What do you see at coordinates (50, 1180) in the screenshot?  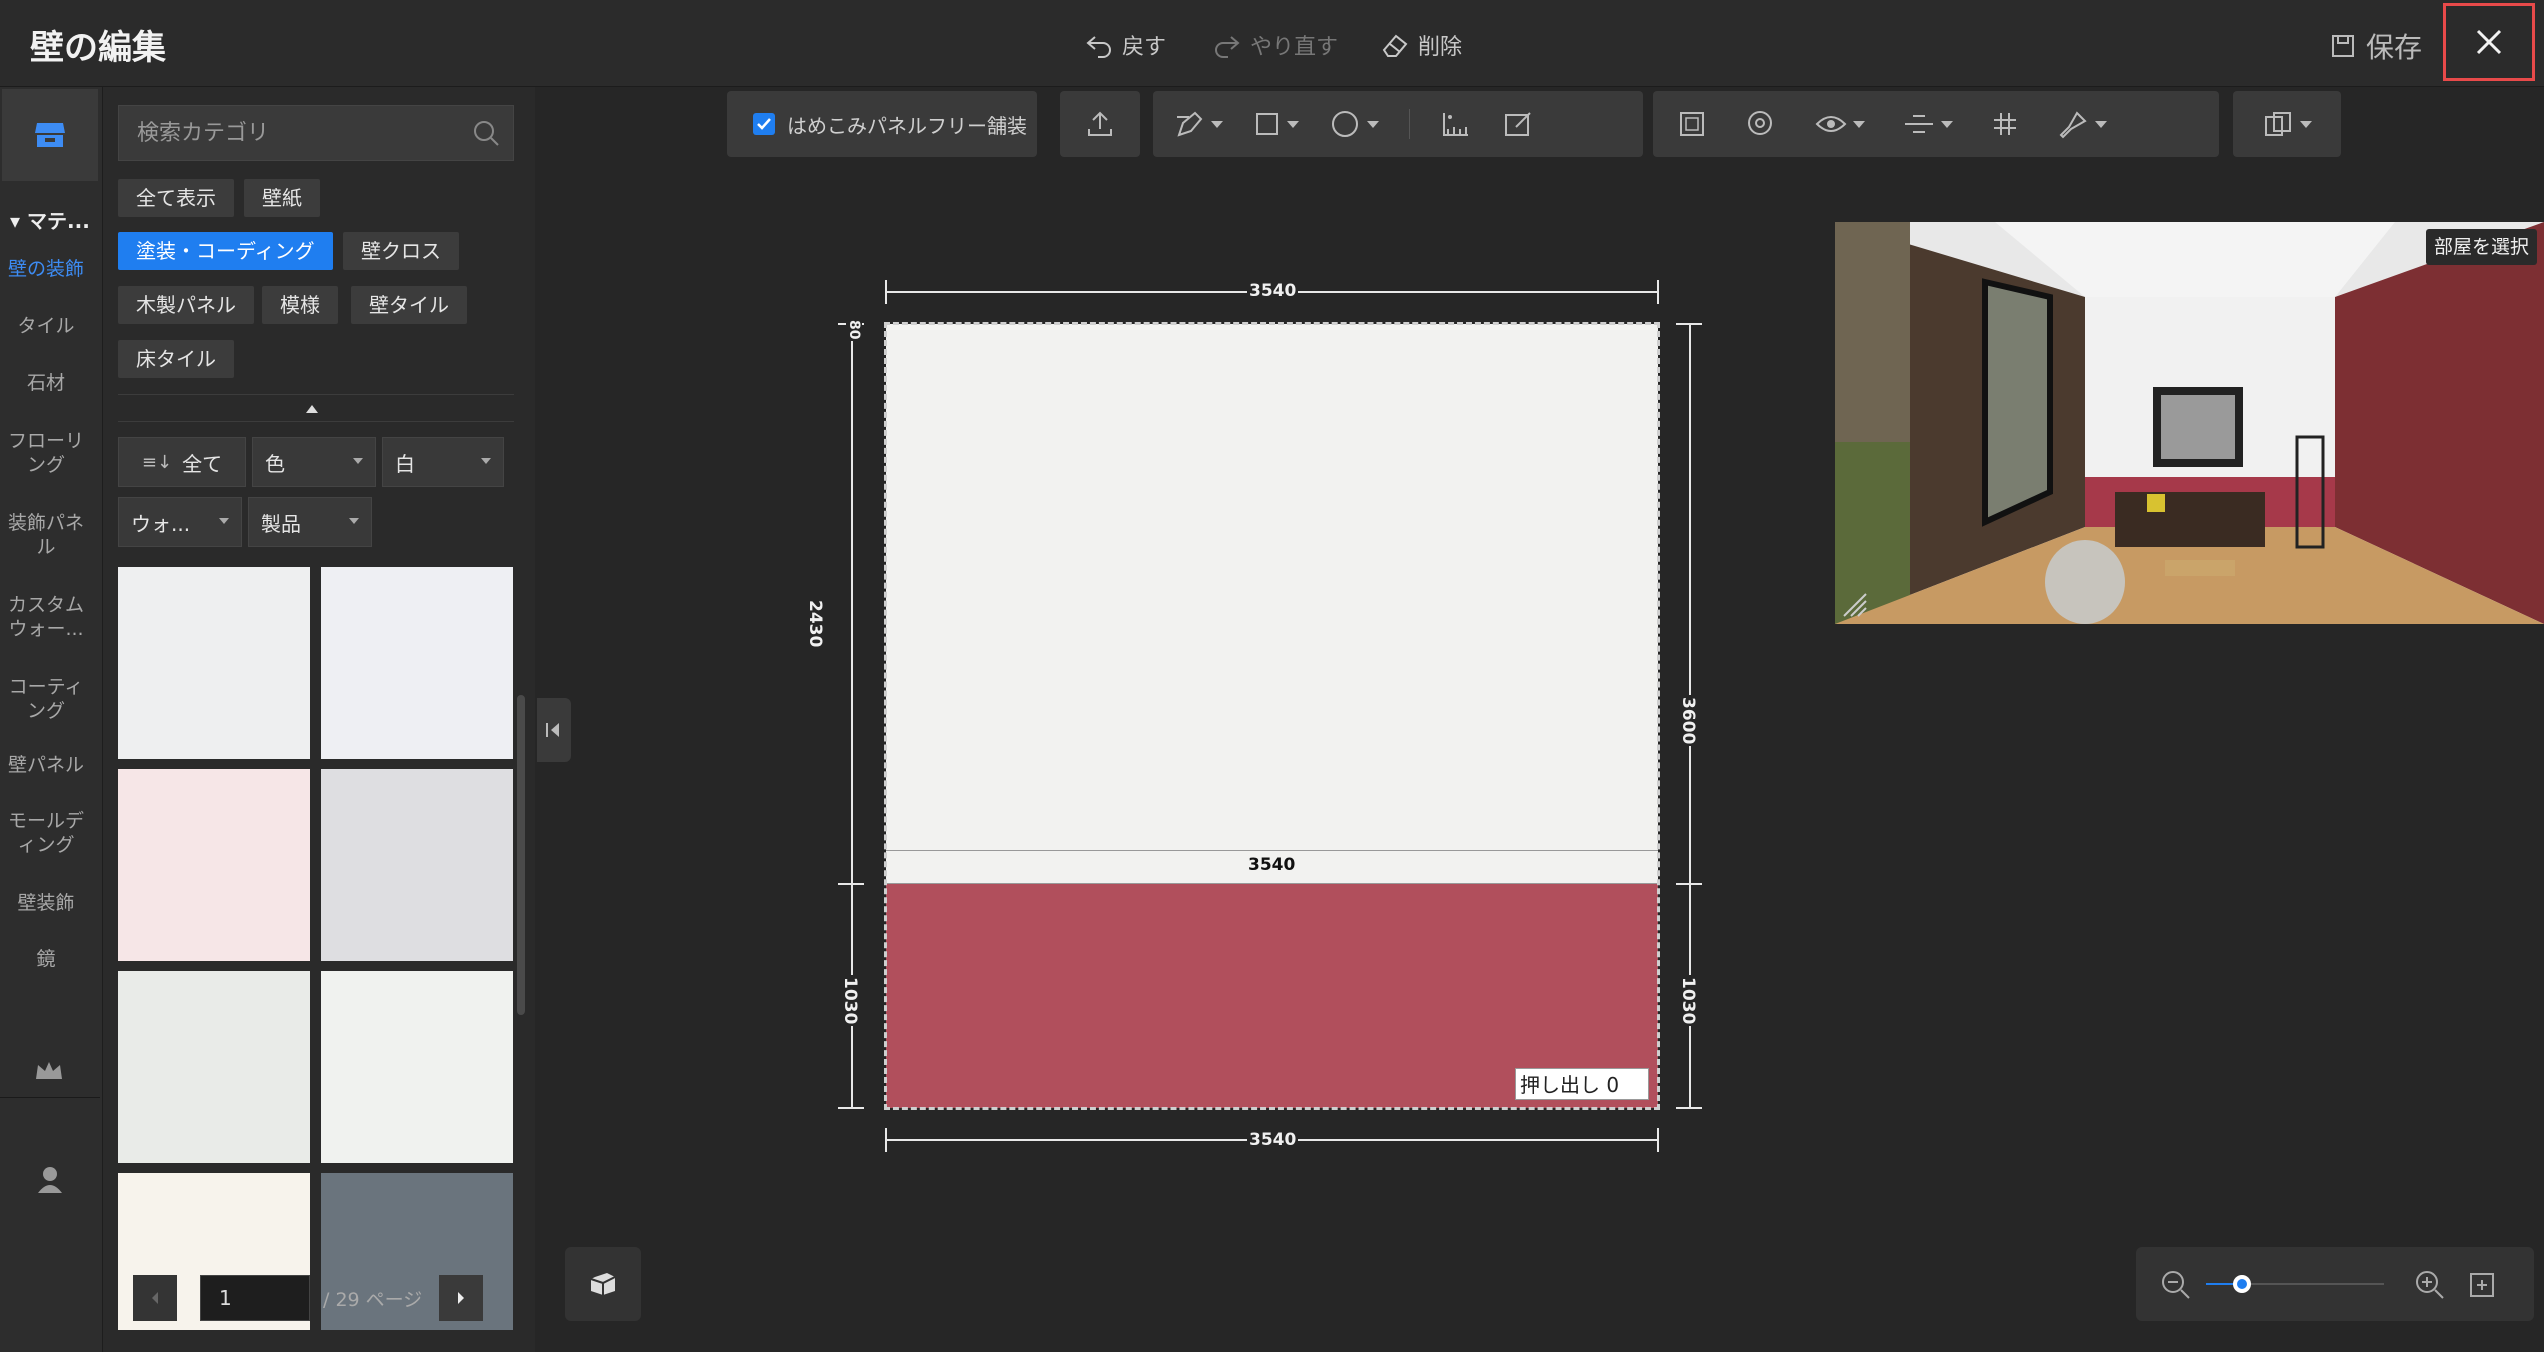 I see `user-icon` at bounding box center [50, 1180].